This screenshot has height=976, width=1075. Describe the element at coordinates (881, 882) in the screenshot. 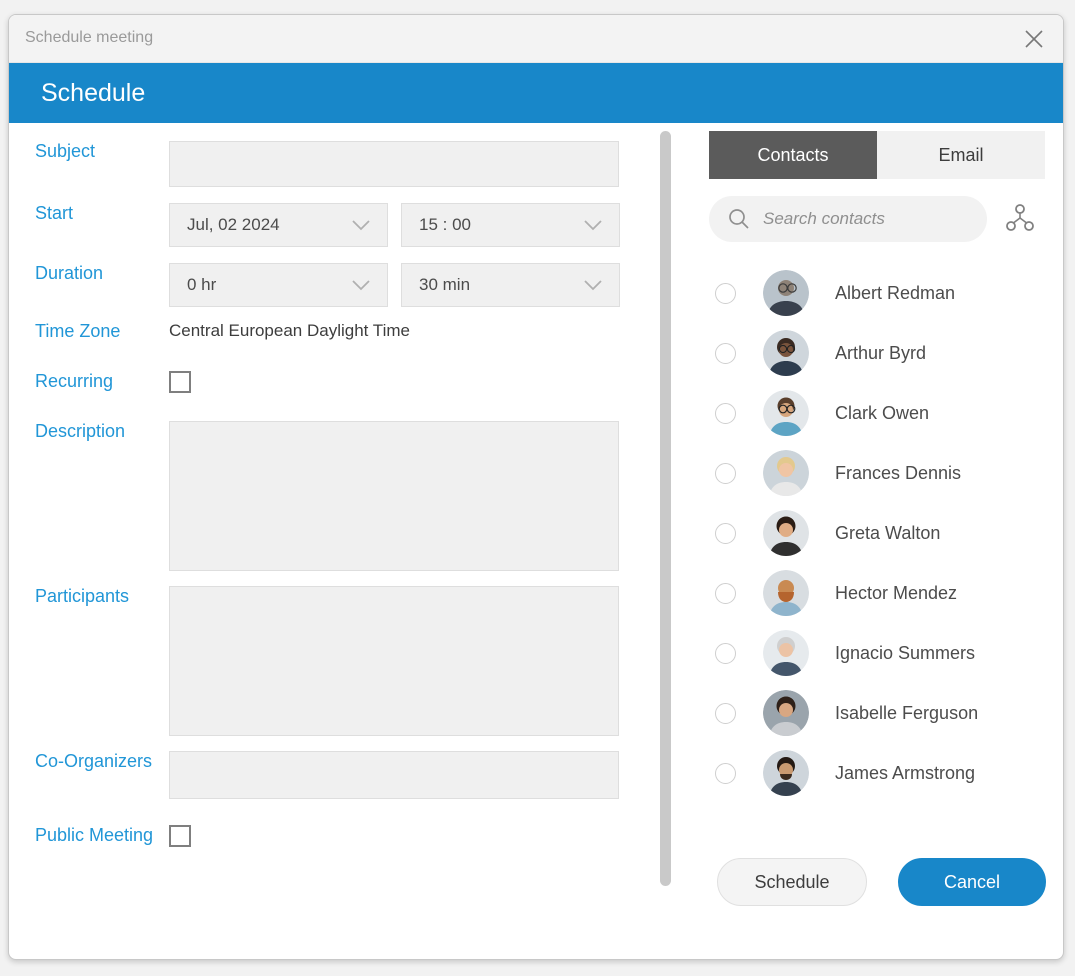

I see `dialog-actions: Schedule Cancel` at that location.